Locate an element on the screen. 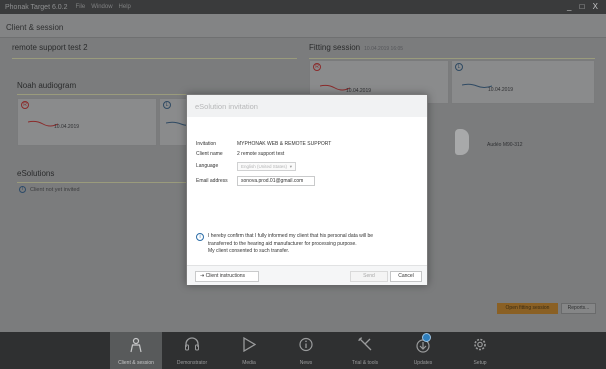  language-row: Language is located at coordinates (216, 166).